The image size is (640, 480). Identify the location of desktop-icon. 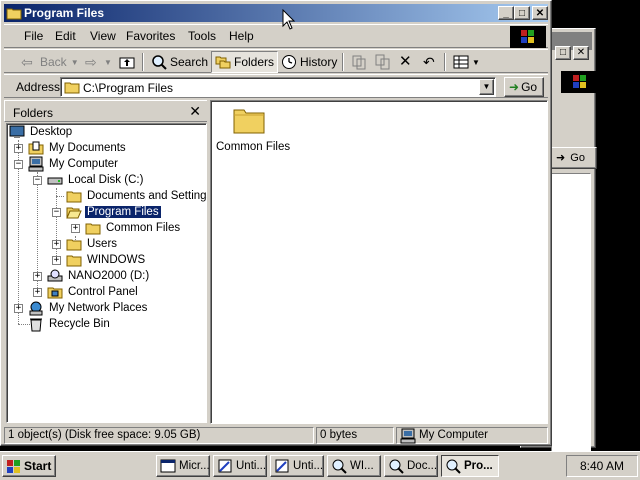
(17, 131).